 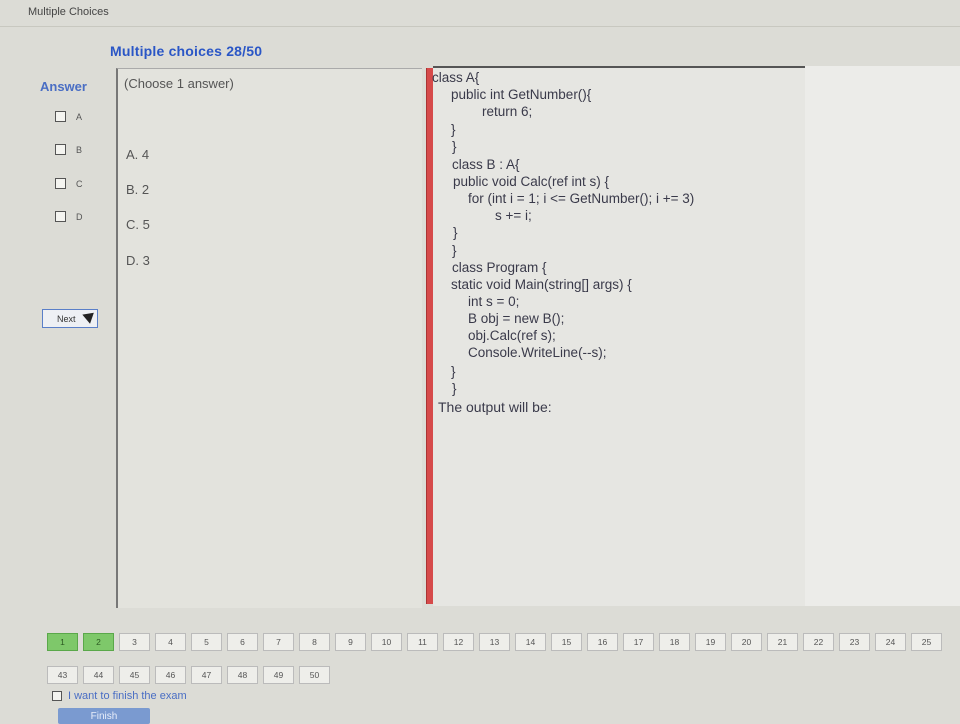 I want to click on choice-text-d: D. 3, so click(x=138, y=260).